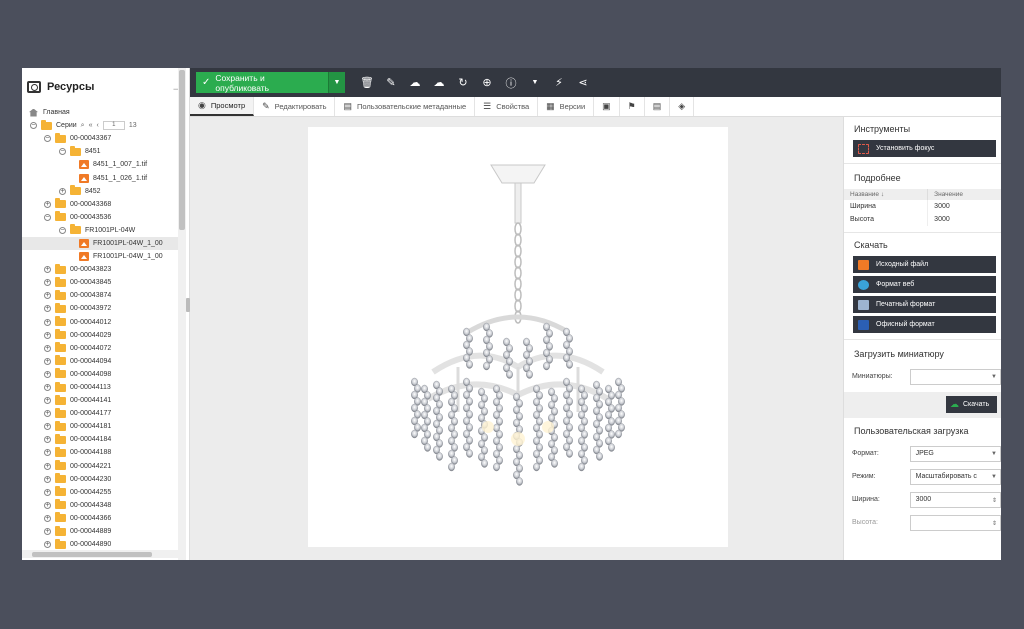 The width and height of the screenshot is (1024, 629). What do you see at coordinates (222, 106) in the screenshot?
I see `tab-view: ◉ Просмотр` at bounding box center [222, 106].